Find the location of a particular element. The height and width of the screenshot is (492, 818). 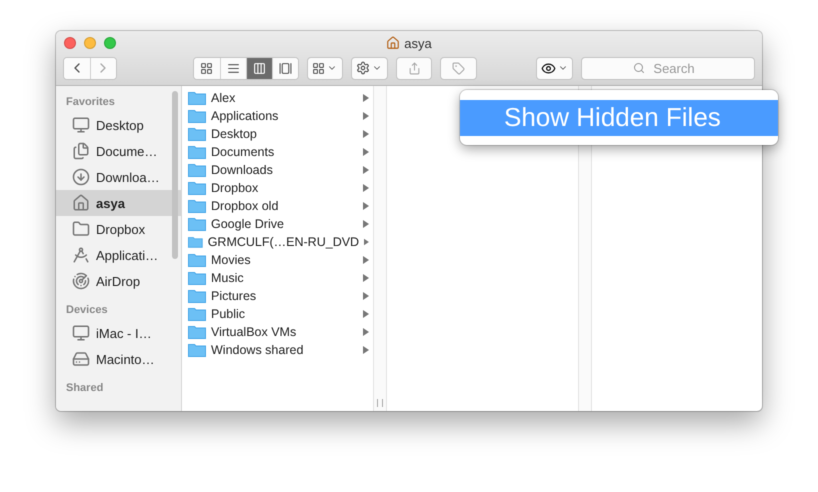

column-view-button is located at coordinates (259, 68).